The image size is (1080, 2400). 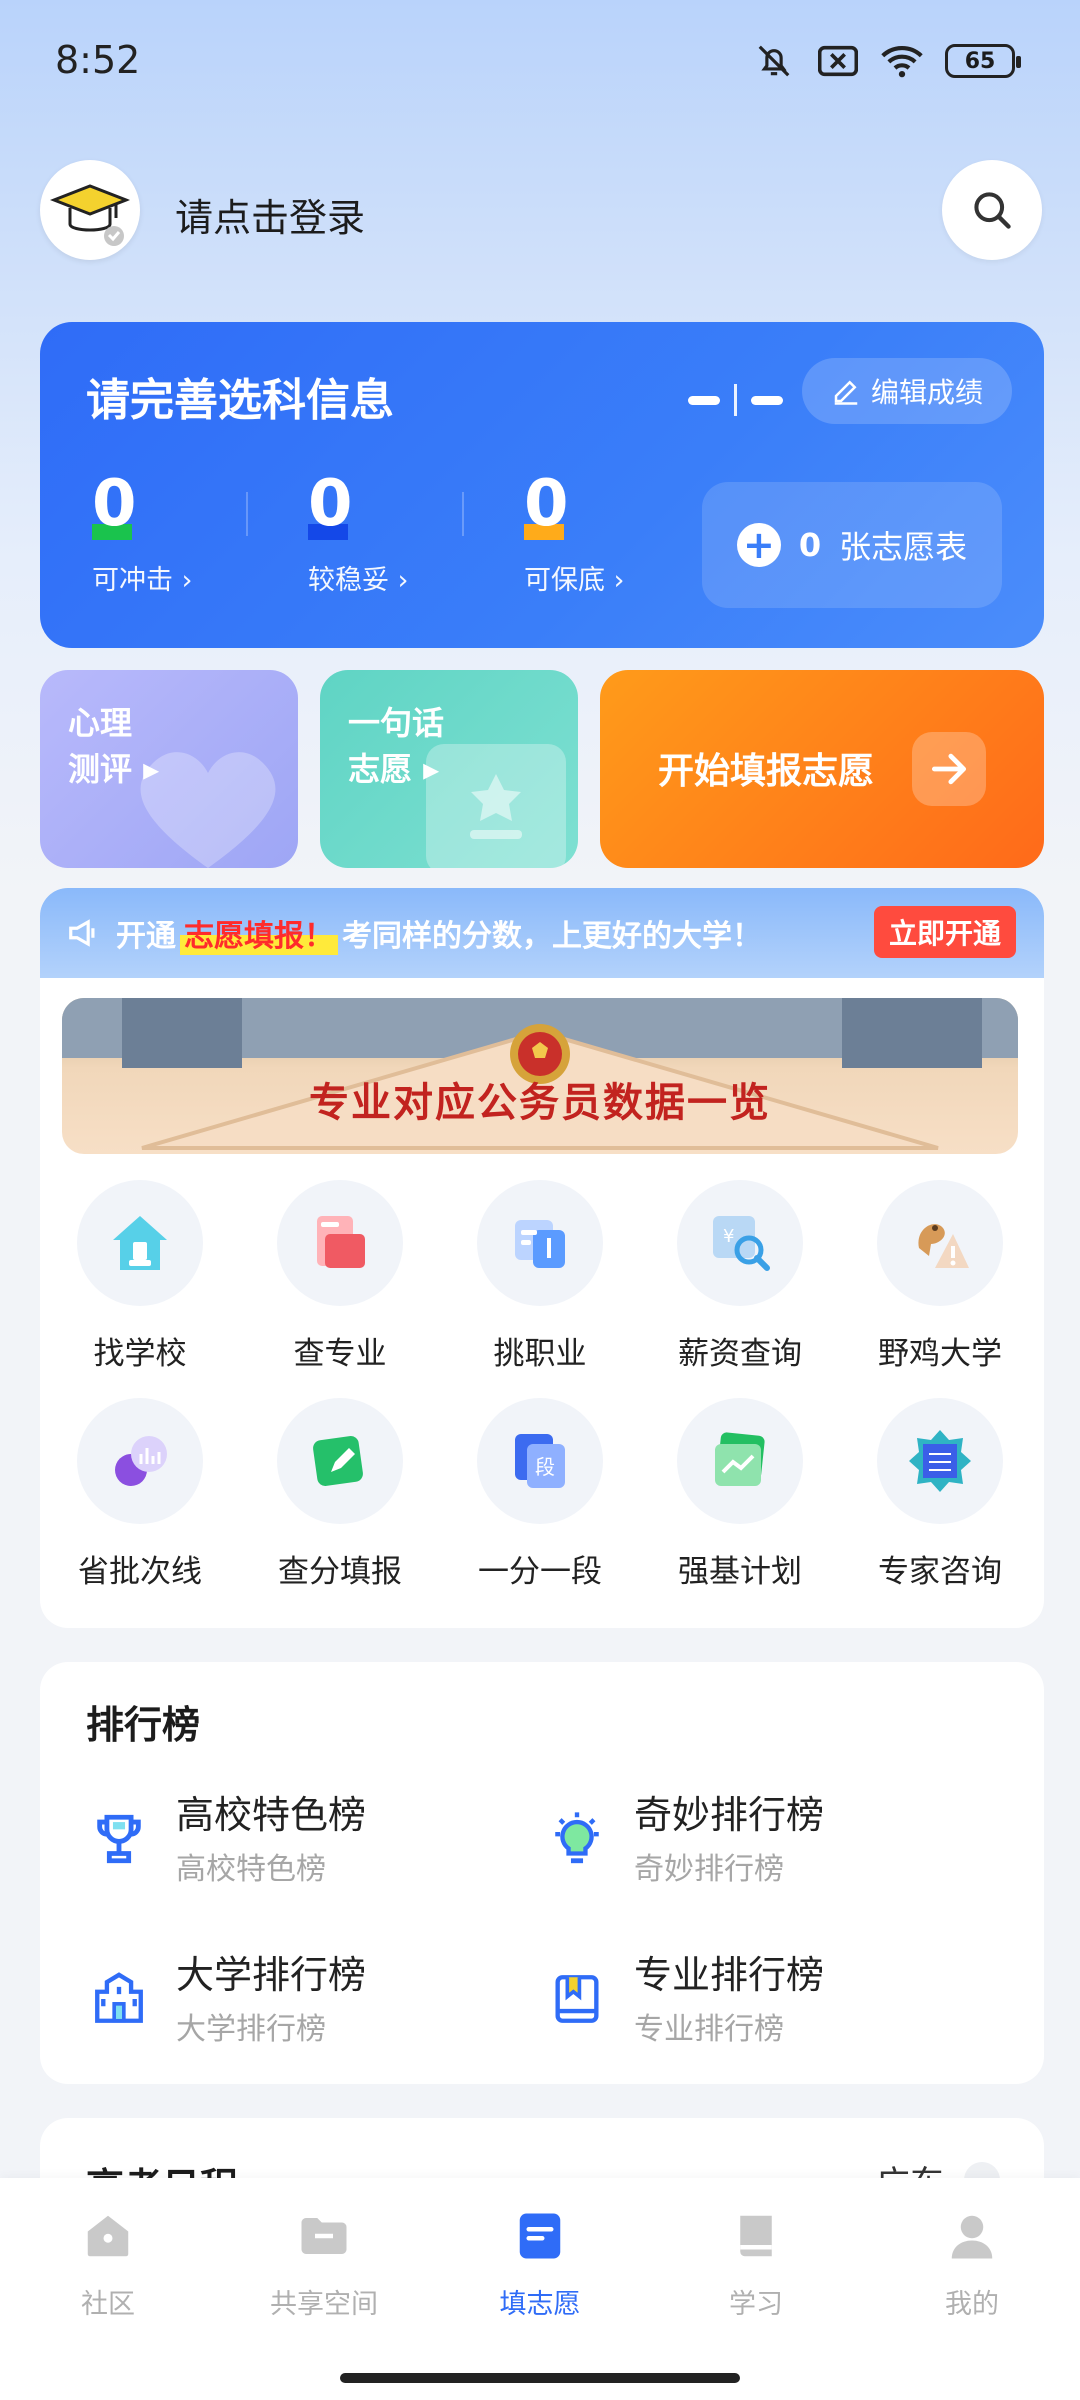 I want to click on salary-query-item: ¥ 薪资查询, so click(x=740, y=1276).